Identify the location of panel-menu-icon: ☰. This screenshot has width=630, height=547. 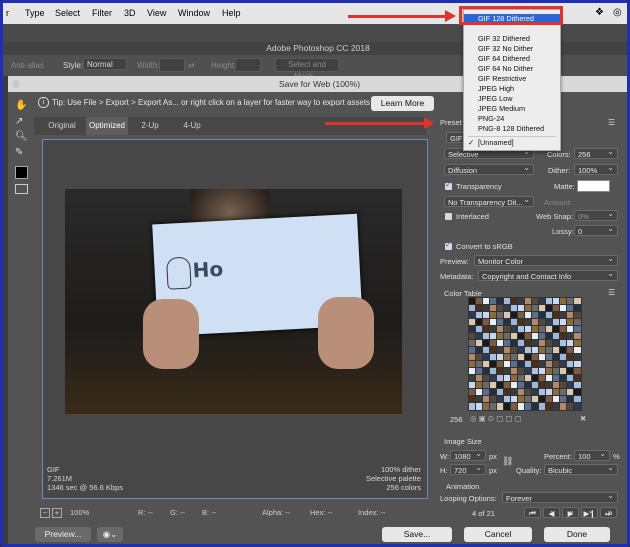
(611, 122).